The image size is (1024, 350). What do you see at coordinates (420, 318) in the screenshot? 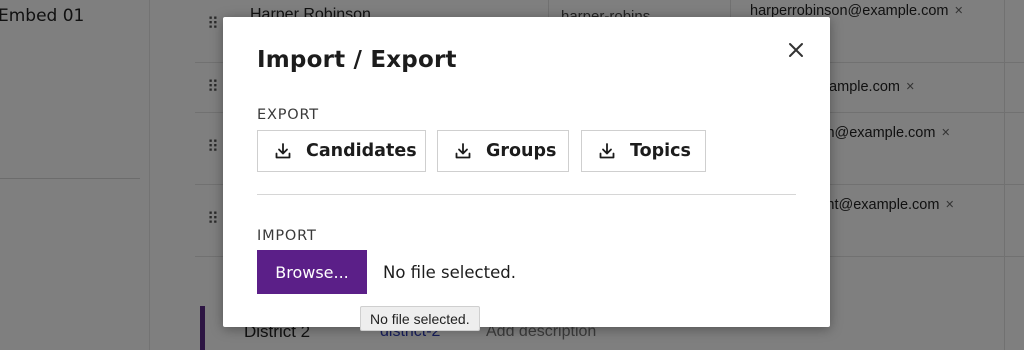
I see `file-input-tooltip: No file selected.` at bounding box center [420, 318].